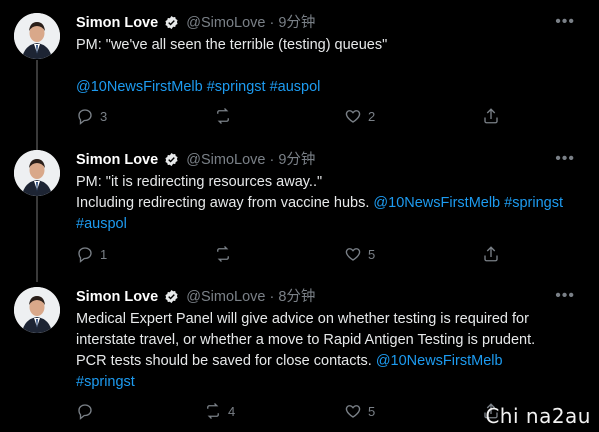 Image resolution: width=599 pixels, height=432 pixels. What do you see at coordinates (296, 297) in the screenshot?
I see `tweet-timestamp: 8分钟` at bounding box center [296, 297].